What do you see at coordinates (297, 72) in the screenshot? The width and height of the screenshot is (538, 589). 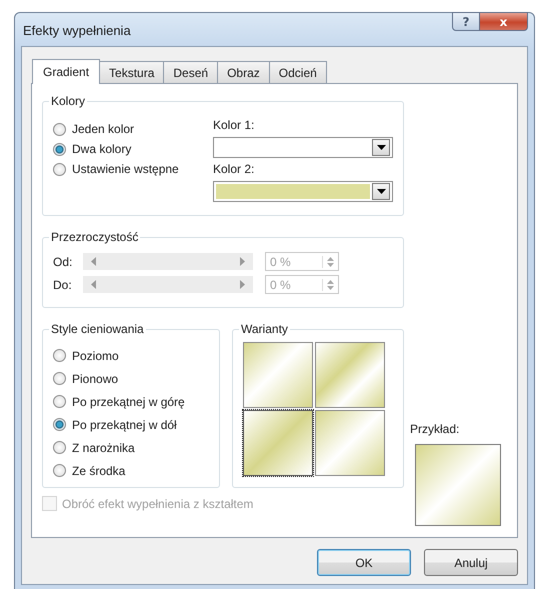 I see `tab: Odcień` at bounding box center [297, 72].